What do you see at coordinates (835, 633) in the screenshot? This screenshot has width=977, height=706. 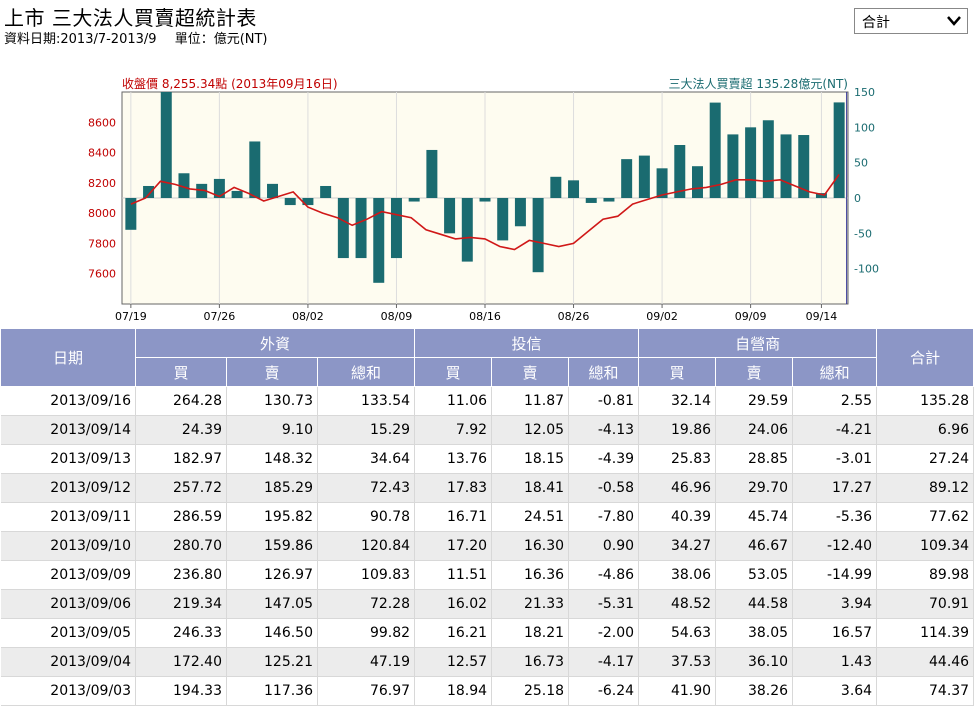 I see `cell-dealer-net: 16.57` at bounding box center [835, 633].